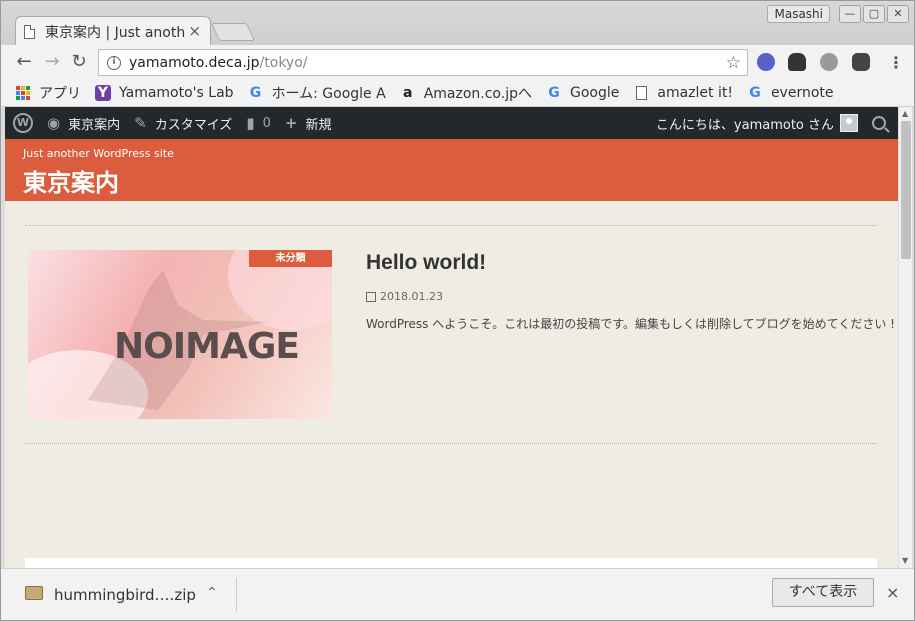  I want to click on tab-active: 東京案内 | Just another WordPress site ×, so click(113, 31).